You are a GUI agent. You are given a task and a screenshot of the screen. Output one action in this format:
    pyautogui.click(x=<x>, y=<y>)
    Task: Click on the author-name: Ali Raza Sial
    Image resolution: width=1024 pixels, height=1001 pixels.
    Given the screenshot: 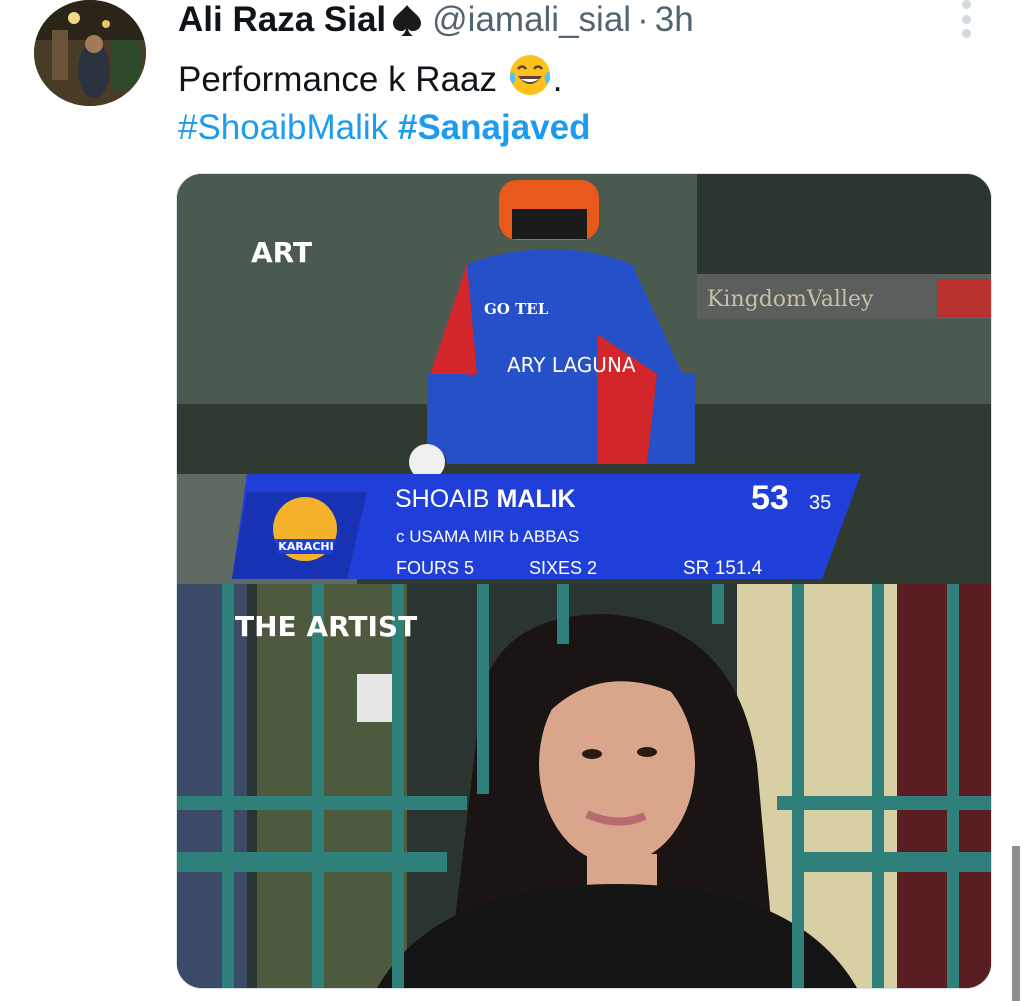 What is the action you would take?
    pyautogui.click(x=282, y=20)
    